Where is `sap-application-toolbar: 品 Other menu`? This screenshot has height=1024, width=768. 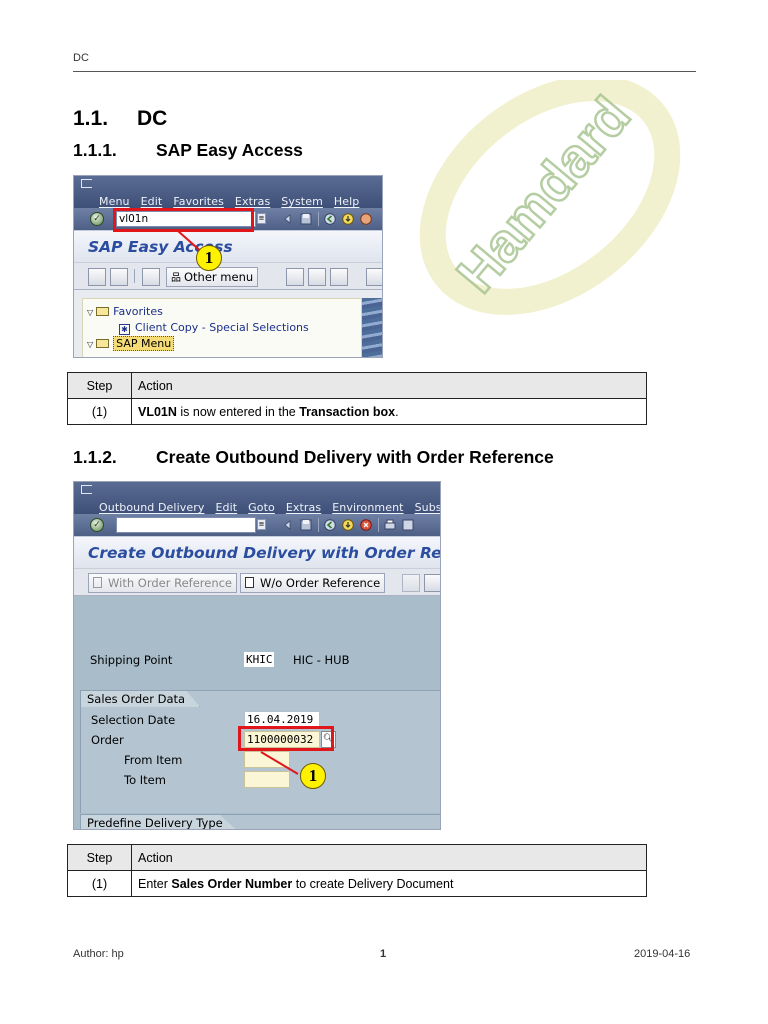 sap-application-toolbar: 品 Other menu is located at coordinates (228, 276).